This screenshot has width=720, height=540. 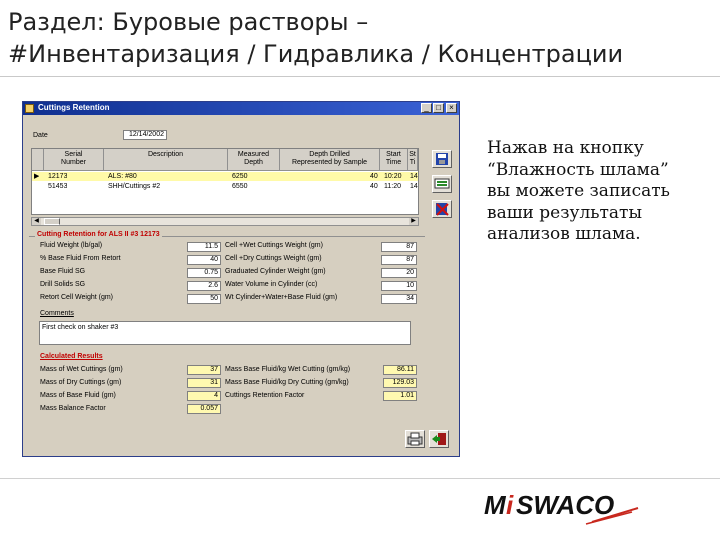 What do you see at coordinates (77, 297) in the screenshot?
I see `retort-cell-weight-label: Retort Cell Weight (gm)` at bounding box center [77, 297].